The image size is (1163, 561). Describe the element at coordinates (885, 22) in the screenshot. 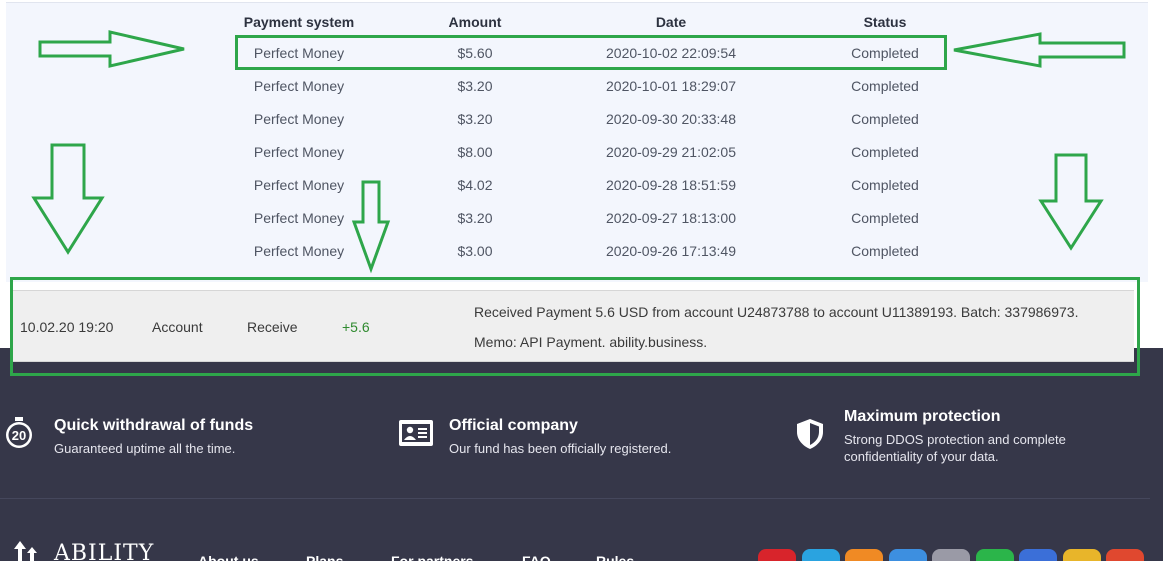

I see `header-status: Status` at that location.